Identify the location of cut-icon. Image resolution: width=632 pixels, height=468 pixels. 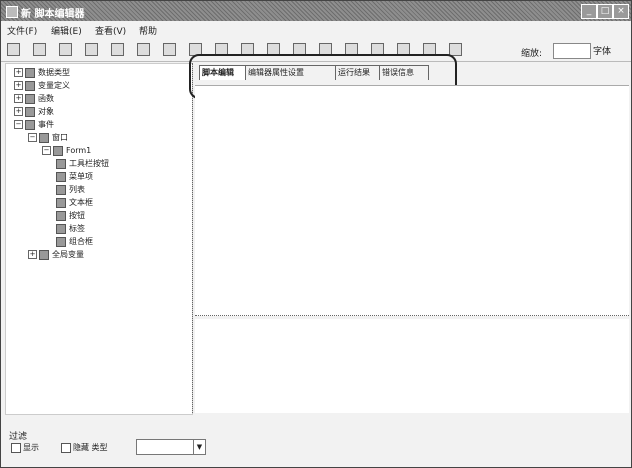
(91, 49).